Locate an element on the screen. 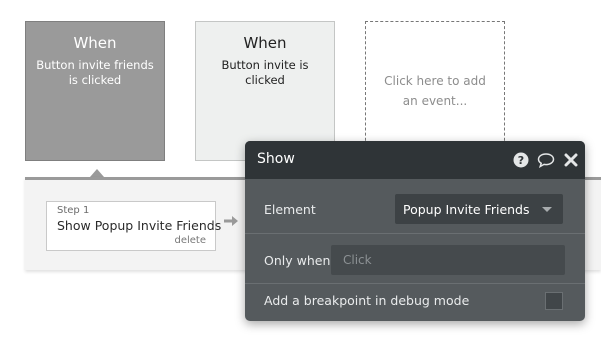 Image resolution: width=601 pixels, height=340 pixels. step-title: Show Popup Invite Friends is located at coordinates (139, 225).